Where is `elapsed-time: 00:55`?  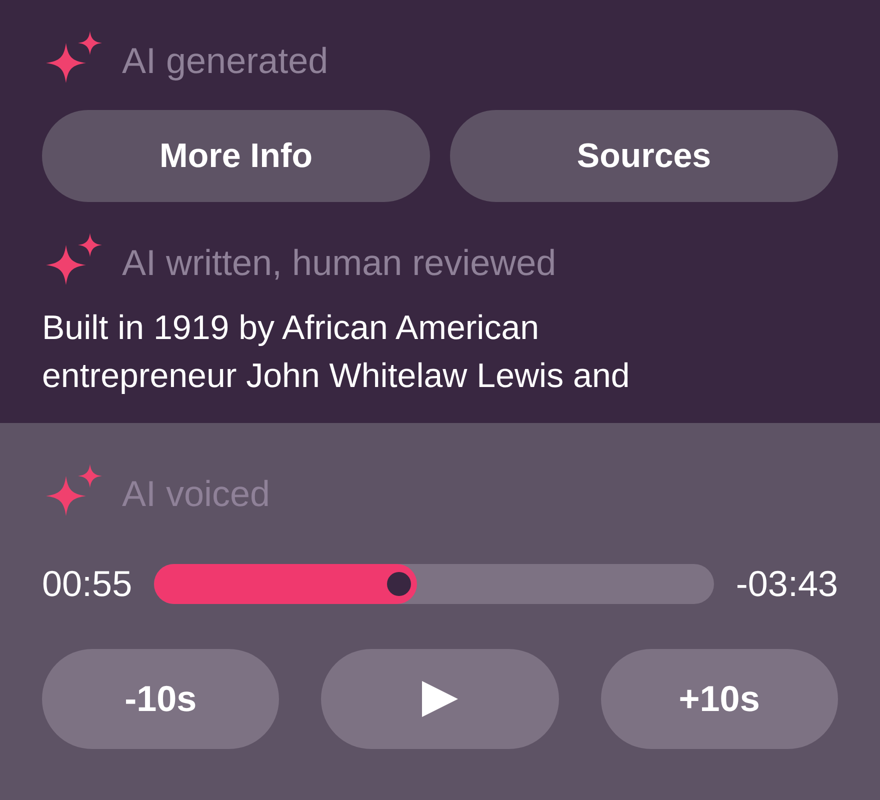 elapsed-time: 00:55 is located at coordinates (87, 584).